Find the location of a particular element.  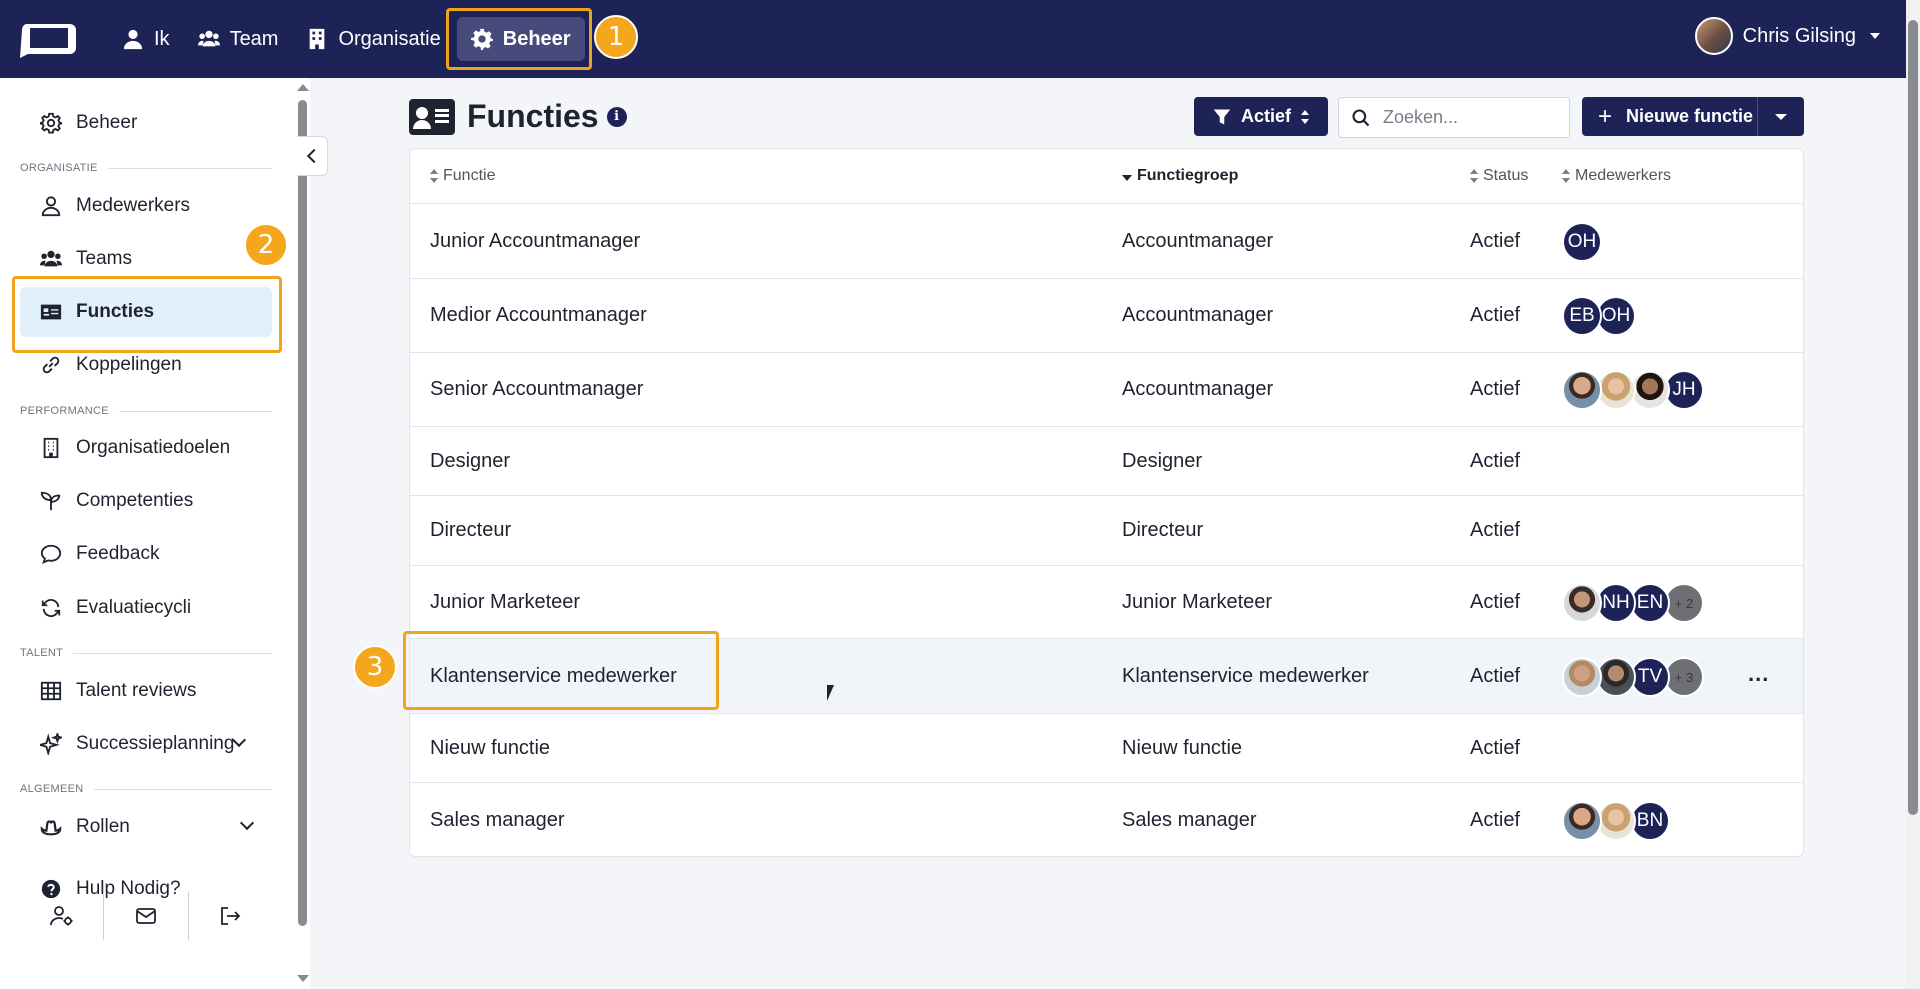

search-input is located at coordinates (1468, 117).